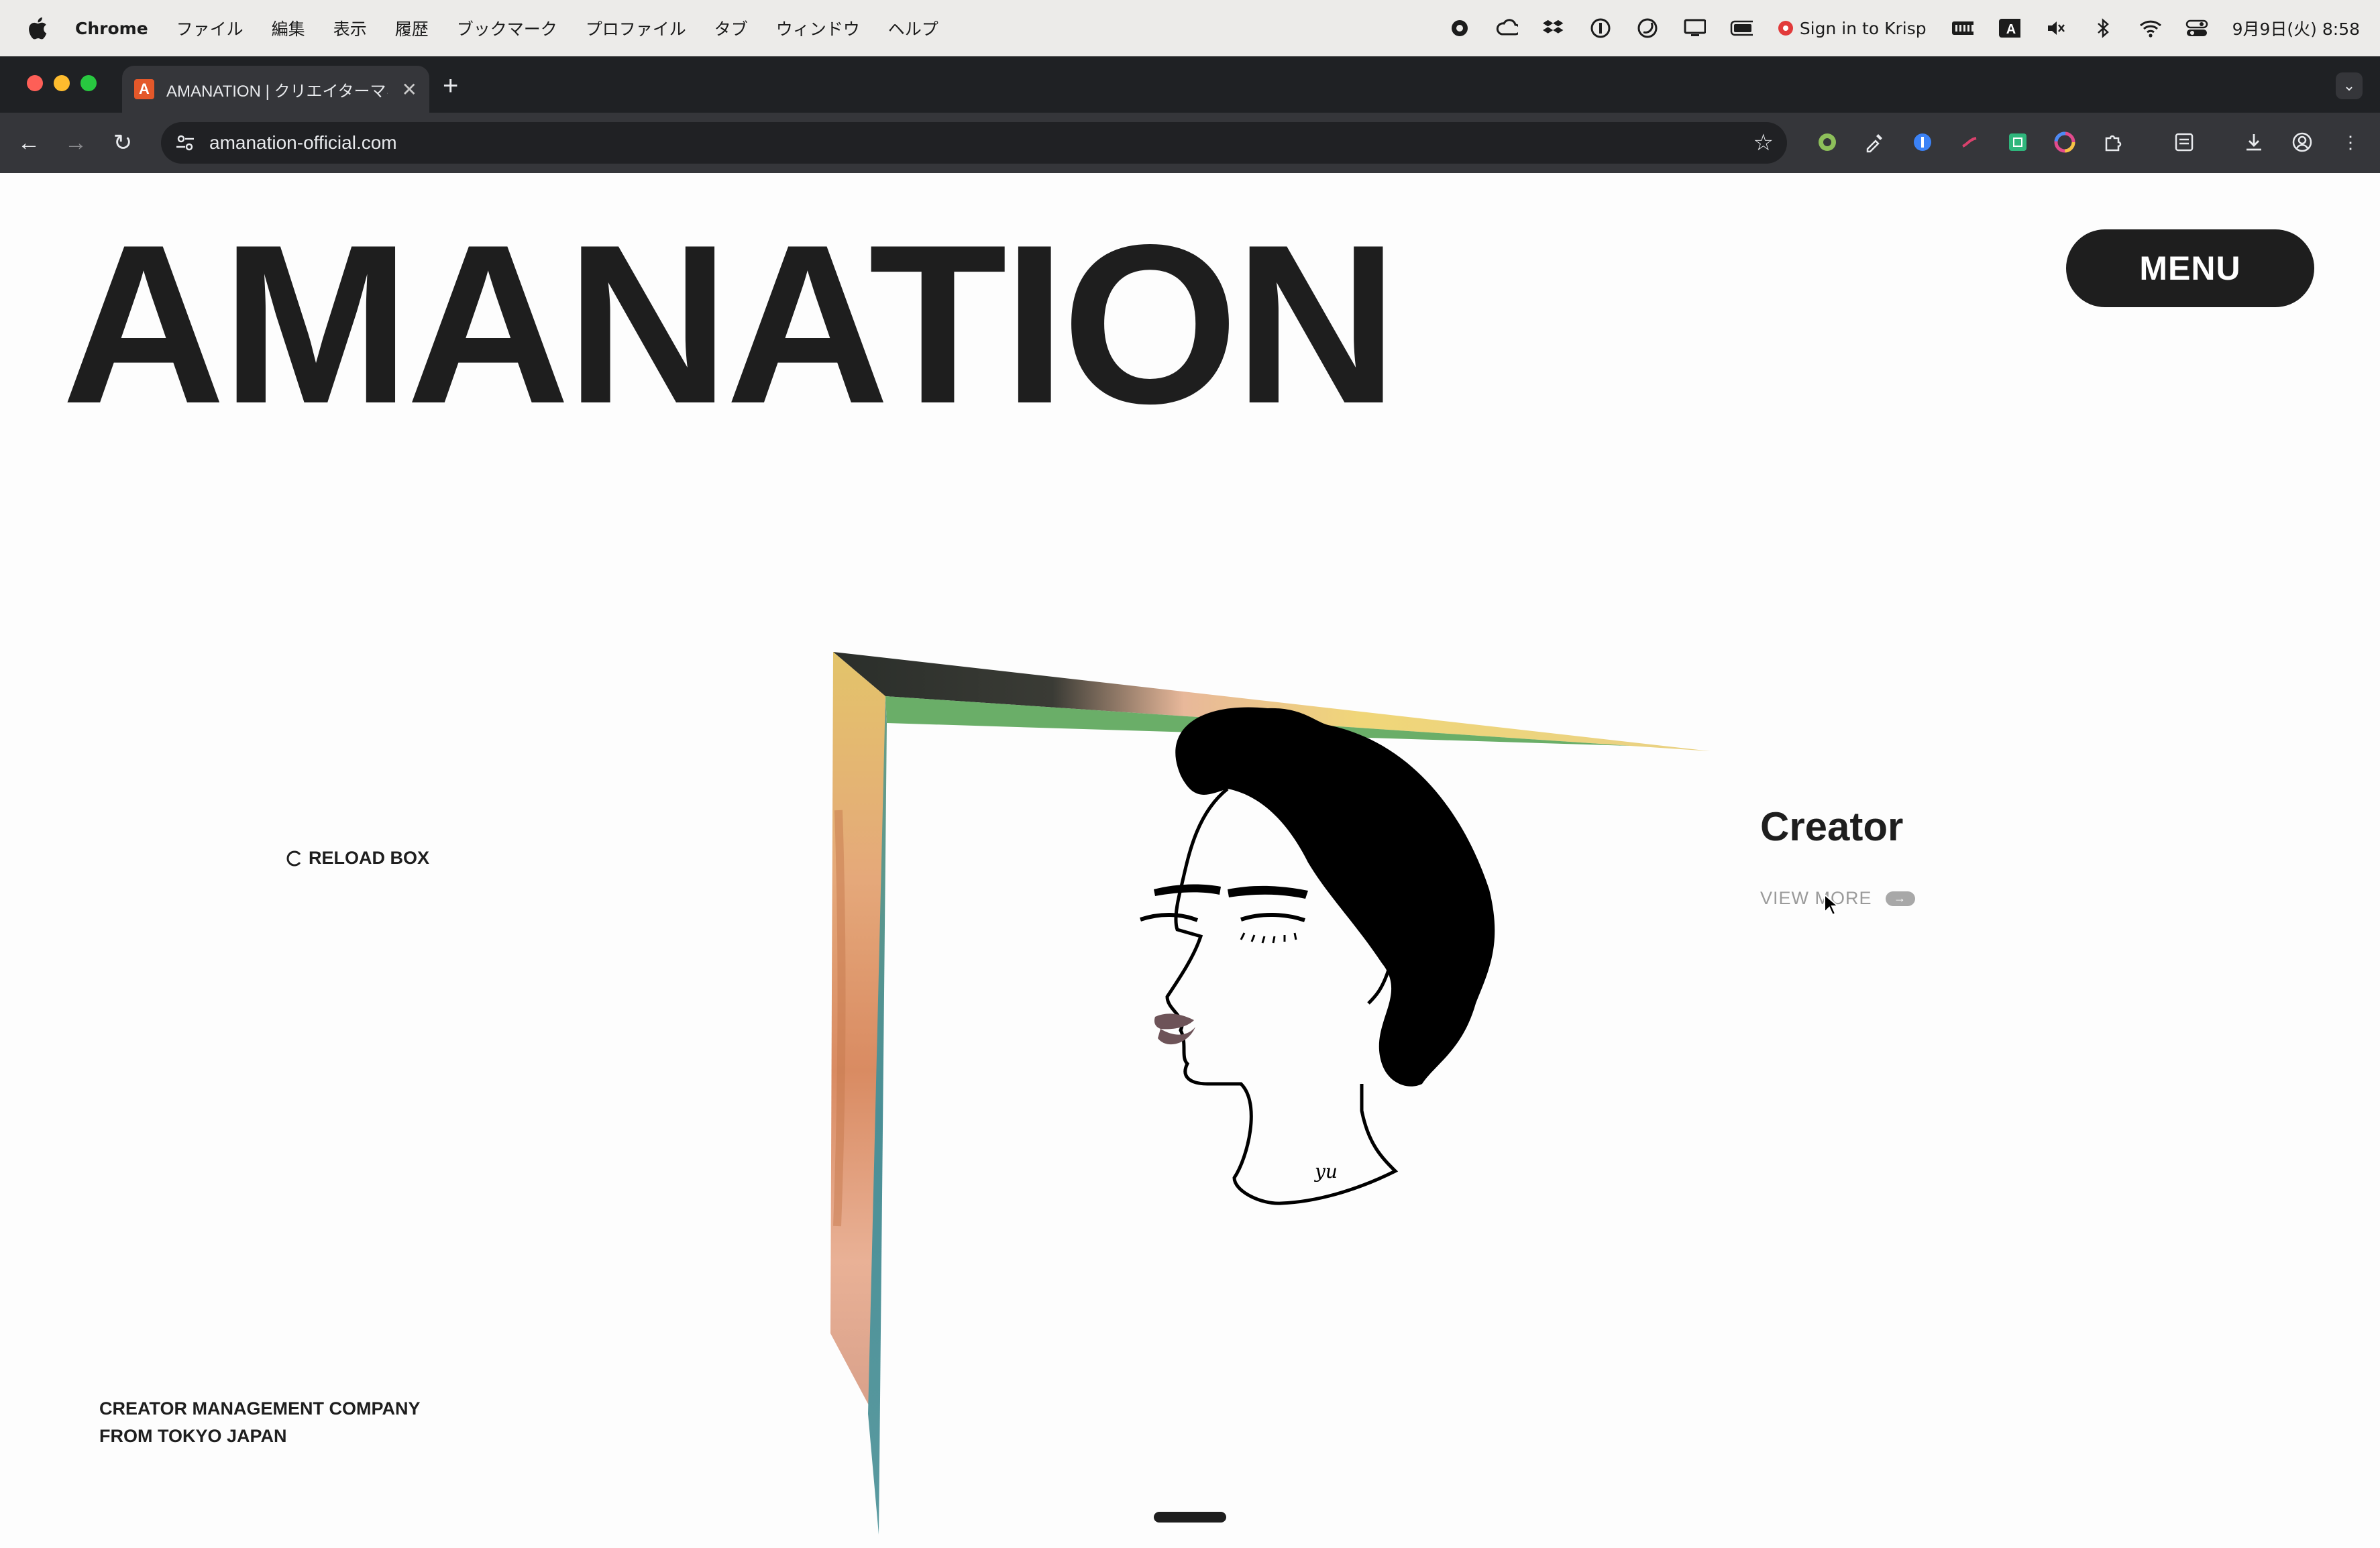 Image resolution: width=2380 pixels, height=1548 pixels. What do you see at coordinates (974, 143) in the screenshot?
I see `address-bar: amanation-official.com ☆` at bounding box center [974, 143].